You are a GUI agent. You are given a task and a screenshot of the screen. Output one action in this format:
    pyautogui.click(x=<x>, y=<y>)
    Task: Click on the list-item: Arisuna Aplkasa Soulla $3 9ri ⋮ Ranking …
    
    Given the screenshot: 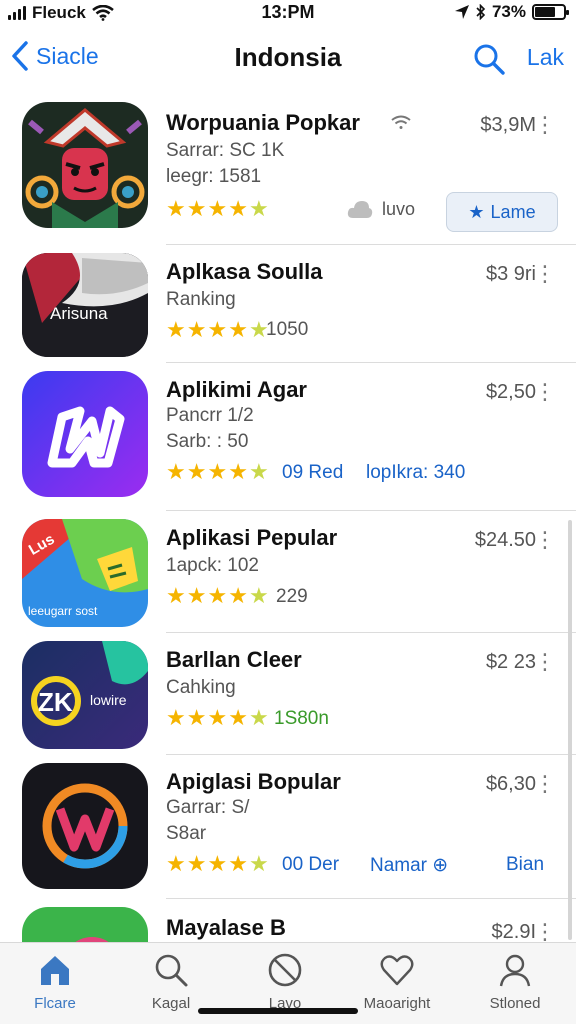 What is the action you would take?
    pyautogui.click(x=288, y=304)
    